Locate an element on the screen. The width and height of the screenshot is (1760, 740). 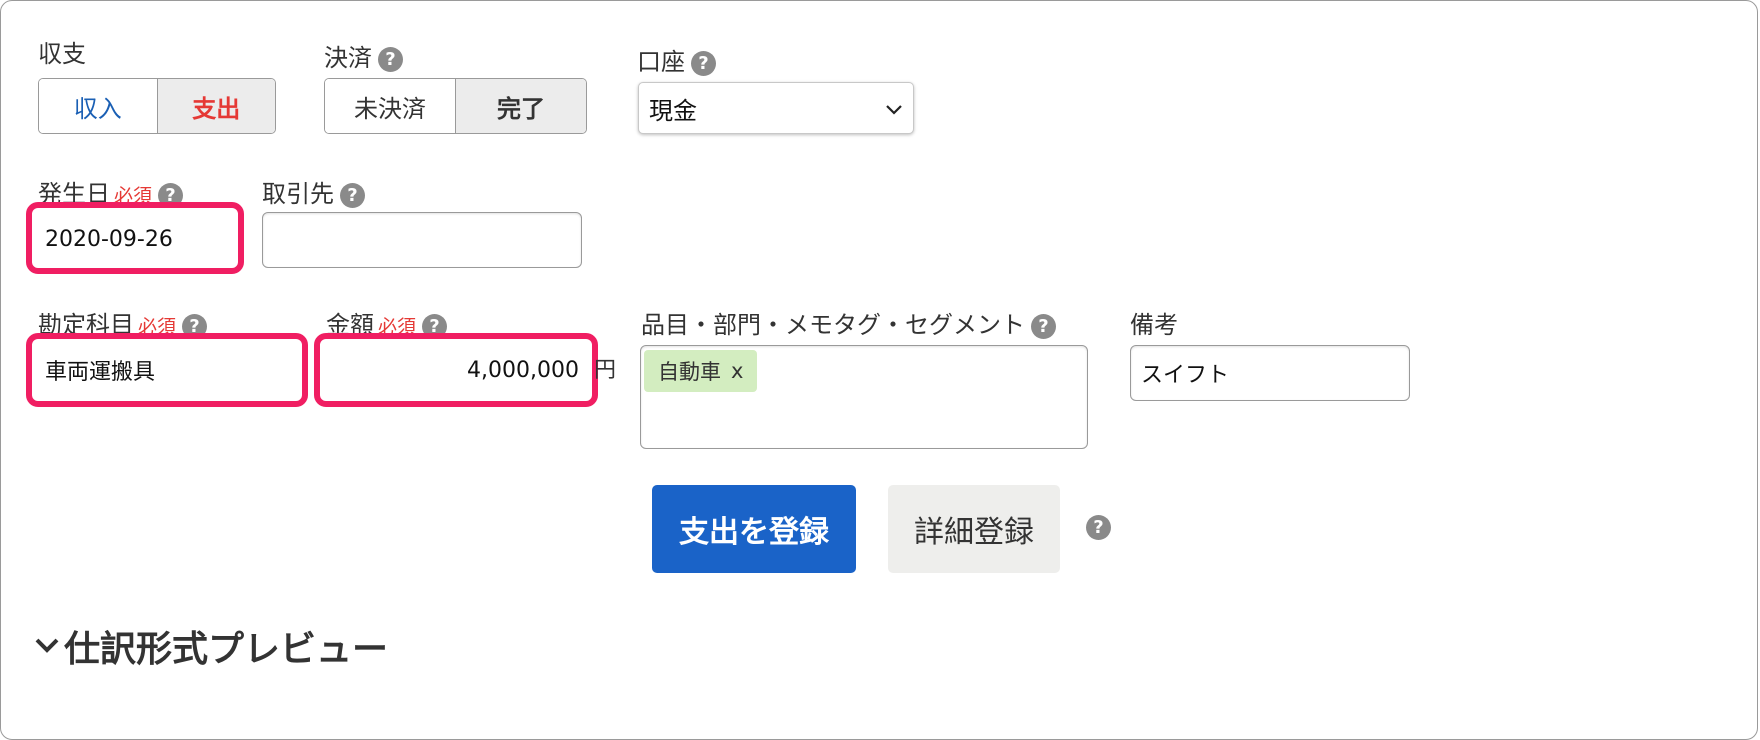
tag-chip-label: 自動車 is located at coordinates (689, 372).